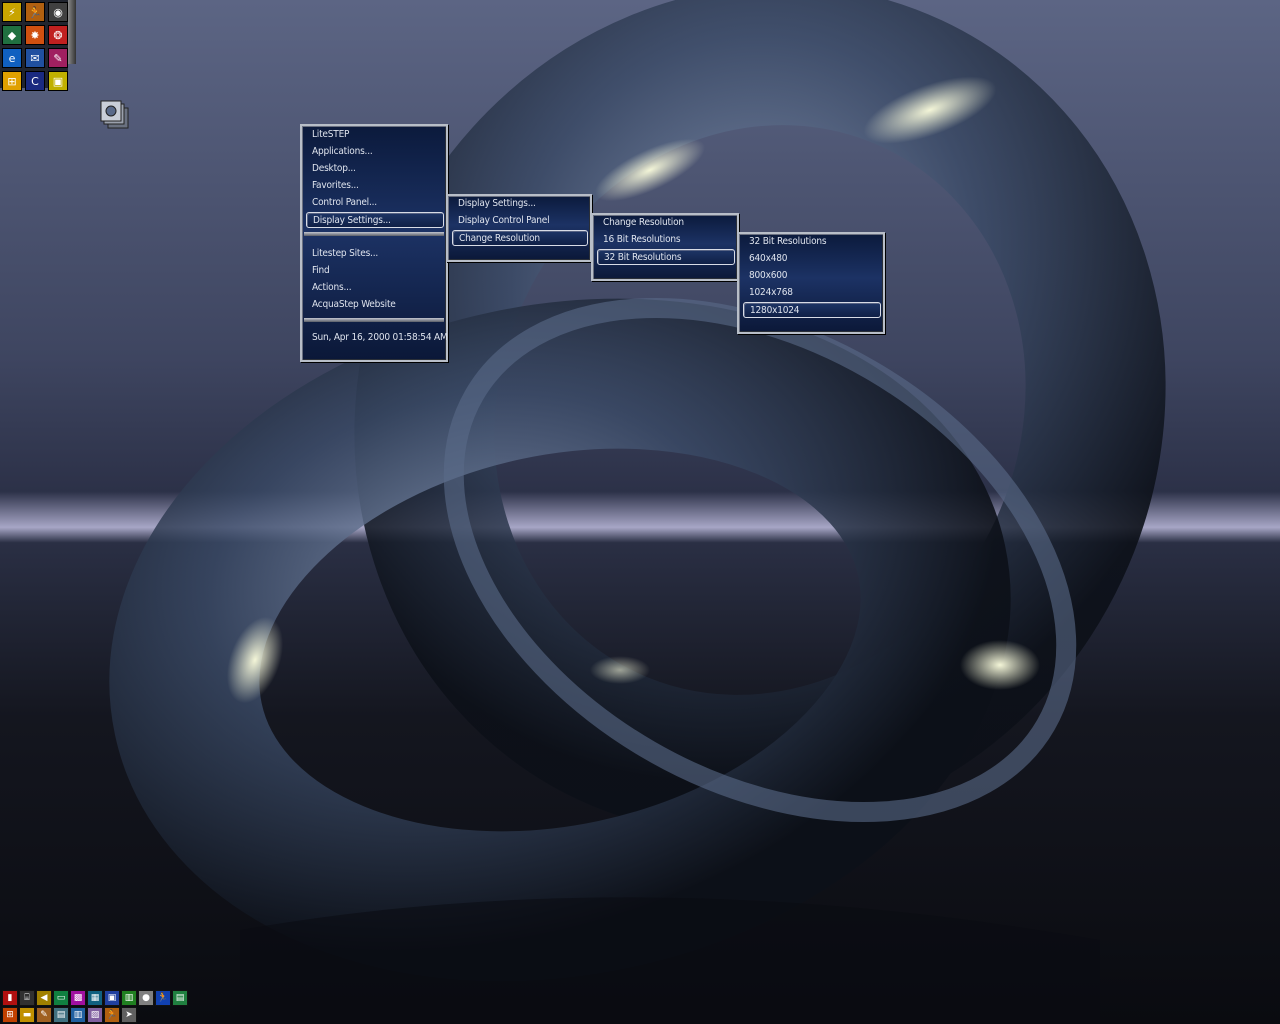  Describe the element at coordinates (129, 1015) in the screenshot. I see `pointer-icon: ➤` at that location.